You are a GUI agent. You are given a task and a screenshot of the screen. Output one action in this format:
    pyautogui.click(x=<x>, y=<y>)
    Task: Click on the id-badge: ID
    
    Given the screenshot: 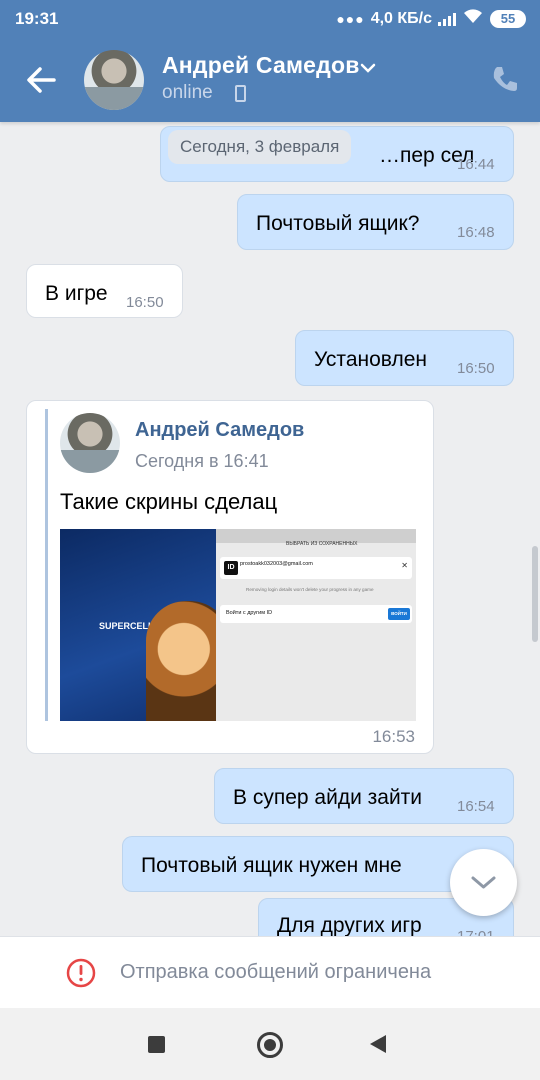 What is the action you would take?
    pyautogui.click(x=231, y=568)
    